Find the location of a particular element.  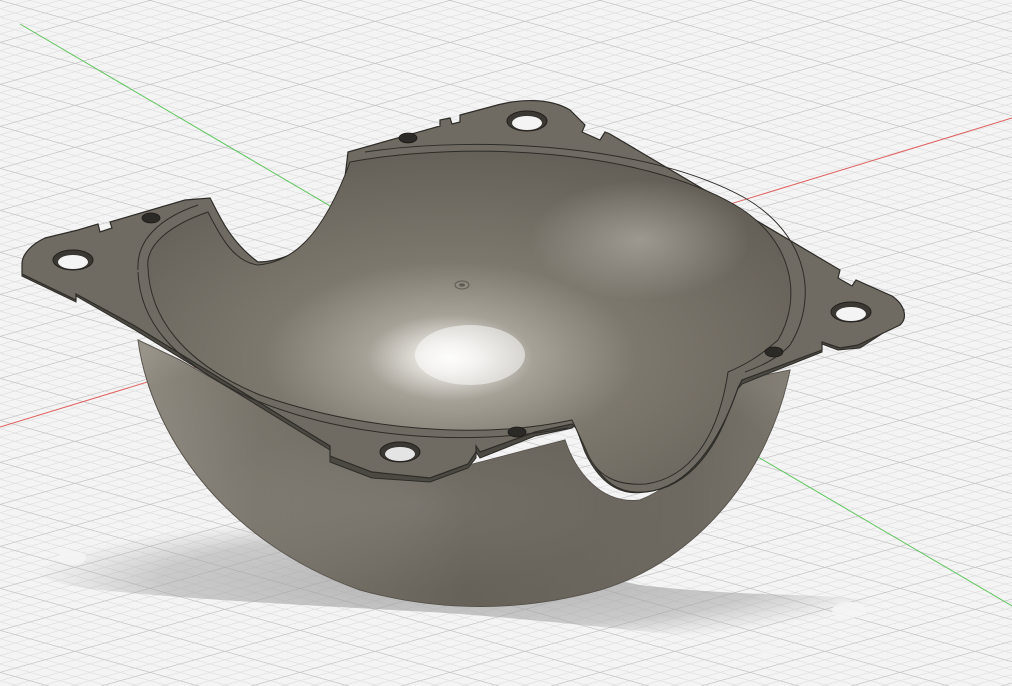

small-hole-right is located at coordinates (774, 352).